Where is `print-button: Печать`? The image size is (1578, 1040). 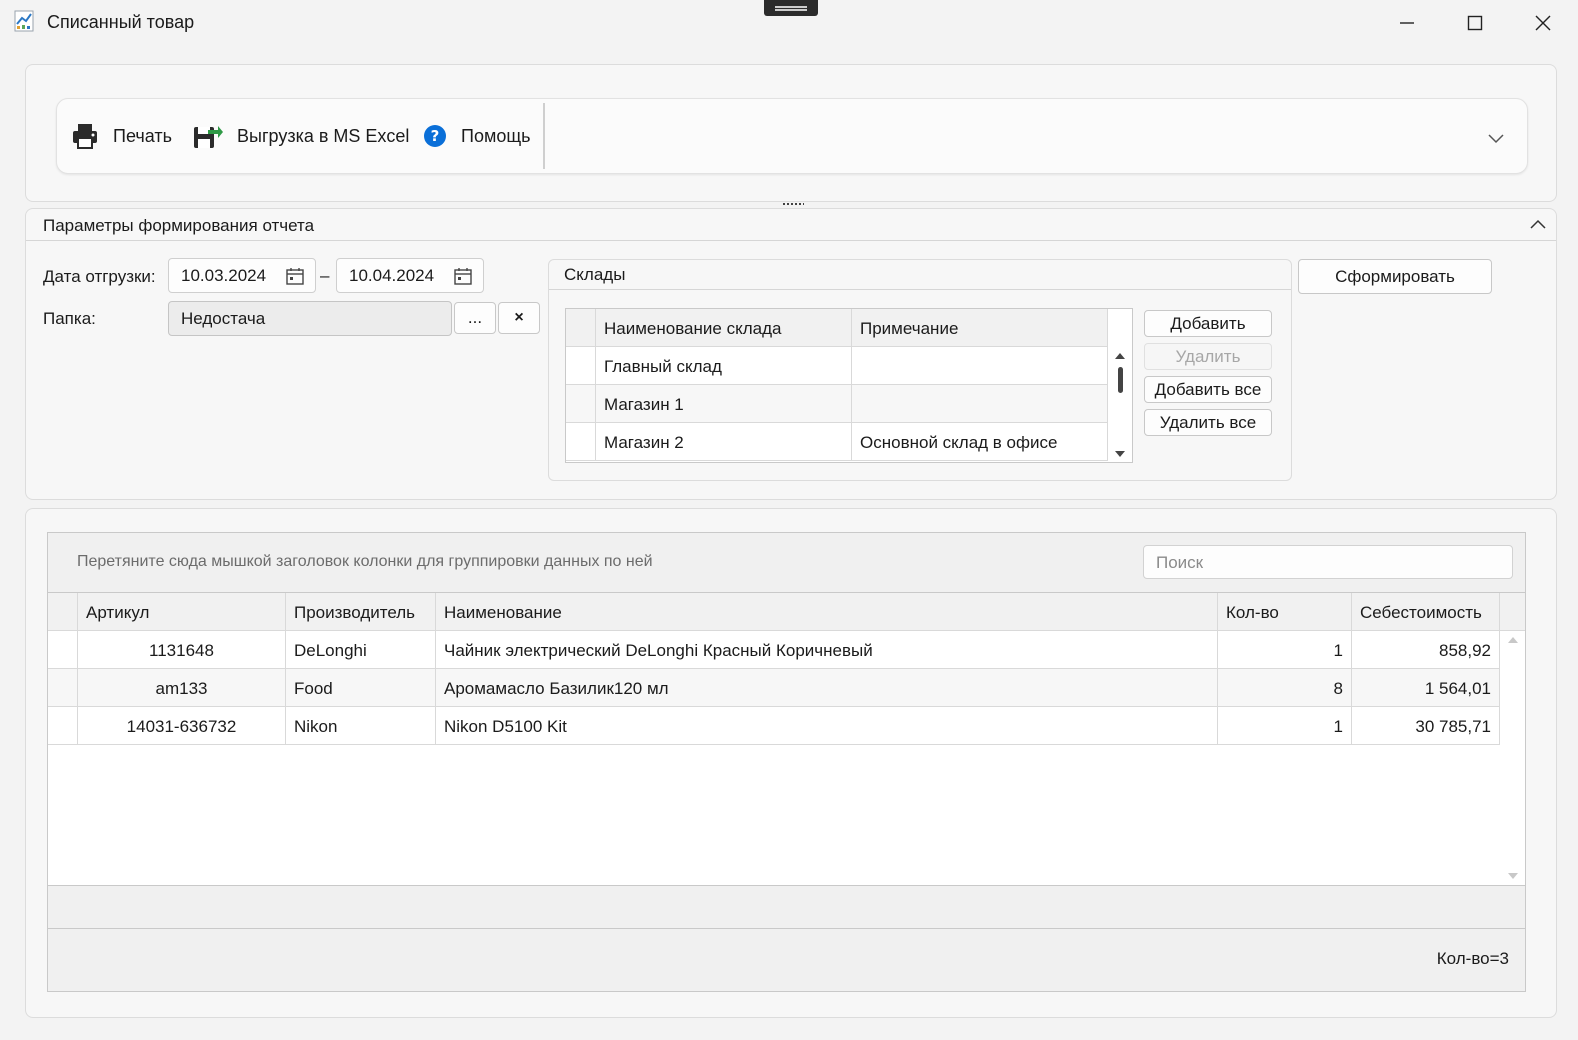
print-button: Печать is located at coordinates (121, 136).